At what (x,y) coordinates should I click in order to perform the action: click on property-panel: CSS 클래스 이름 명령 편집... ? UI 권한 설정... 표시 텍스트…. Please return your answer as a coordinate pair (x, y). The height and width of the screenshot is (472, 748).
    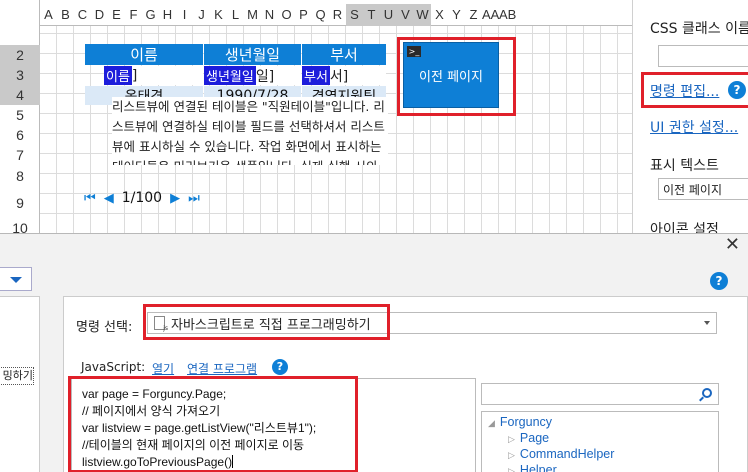
    Looking at the image, I should click on (690, 116).